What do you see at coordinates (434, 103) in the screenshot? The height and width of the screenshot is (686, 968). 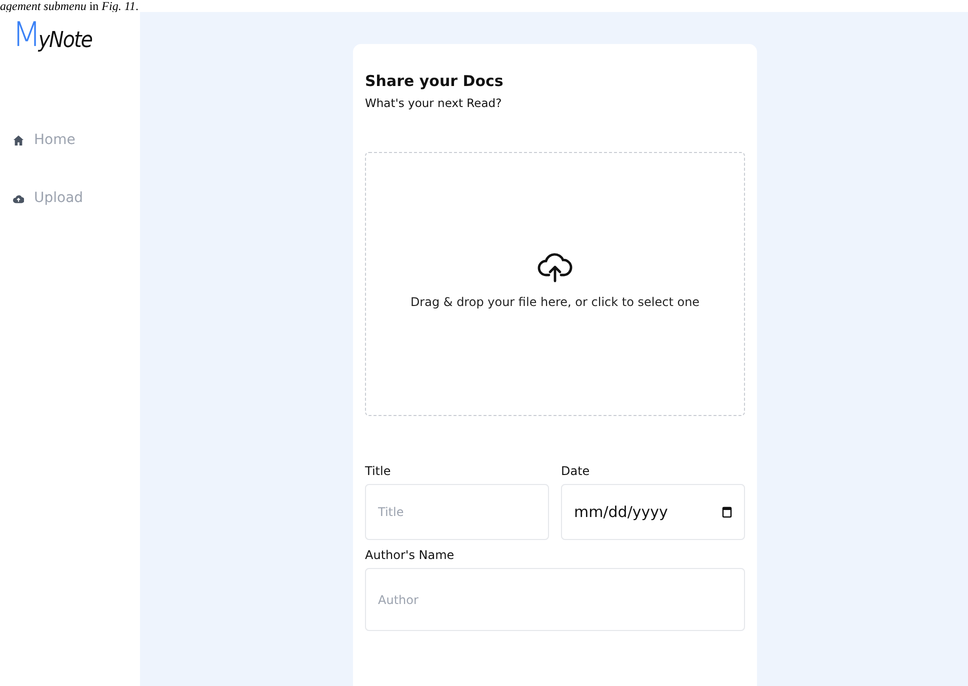 I see `card-subtitle: What's your next Read?` at bounding box center [434, 103].